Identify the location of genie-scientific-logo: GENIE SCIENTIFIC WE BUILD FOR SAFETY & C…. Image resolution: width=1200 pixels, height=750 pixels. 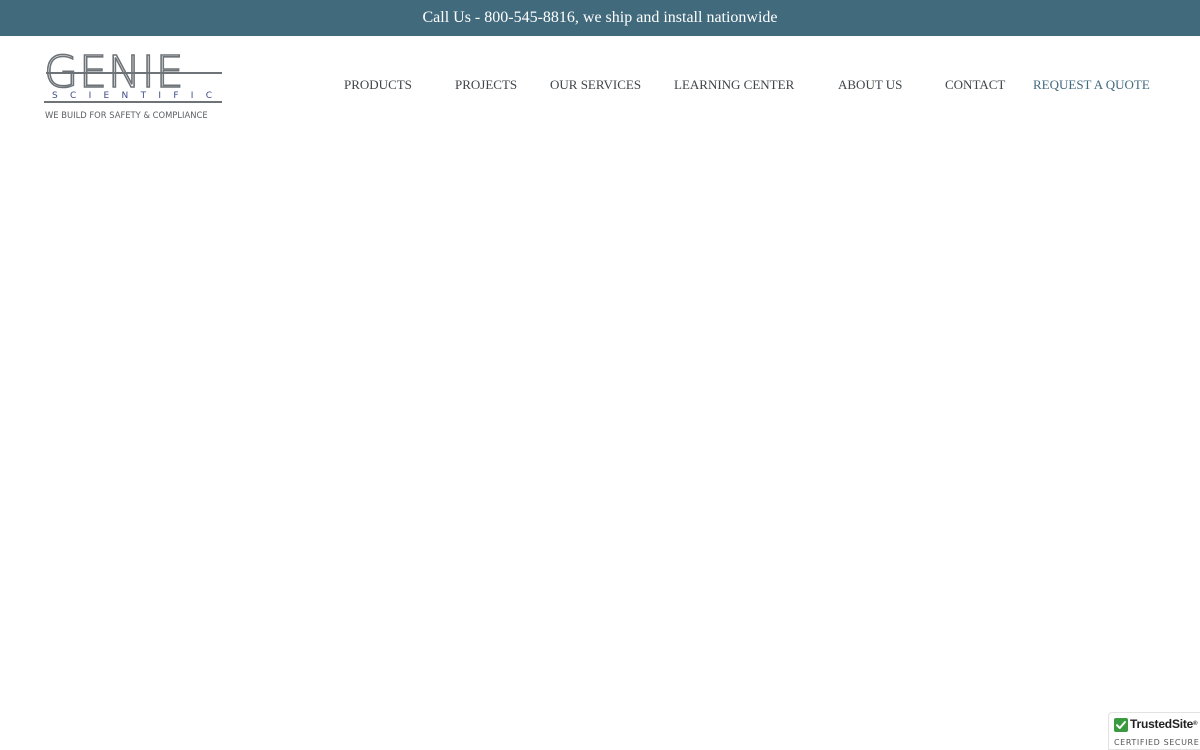
(134, 86).